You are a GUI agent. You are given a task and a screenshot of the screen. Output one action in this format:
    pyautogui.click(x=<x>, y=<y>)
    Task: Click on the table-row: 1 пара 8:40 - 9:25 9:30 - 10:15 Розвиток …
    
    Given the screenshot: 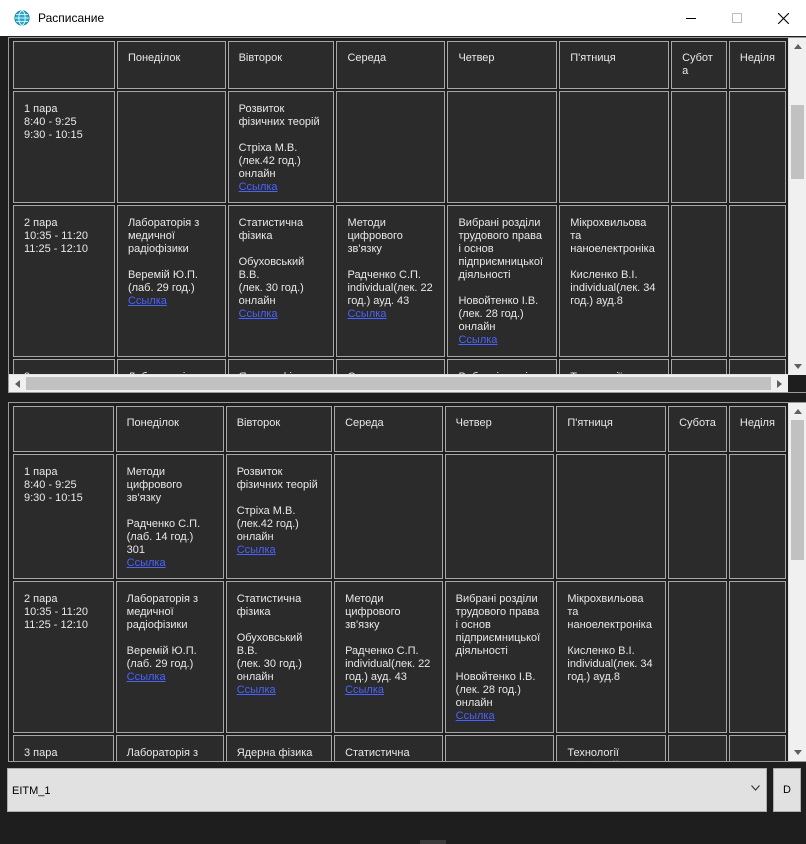 What is the action you would take?
    pyautogui.click(x=399, y=147)
    